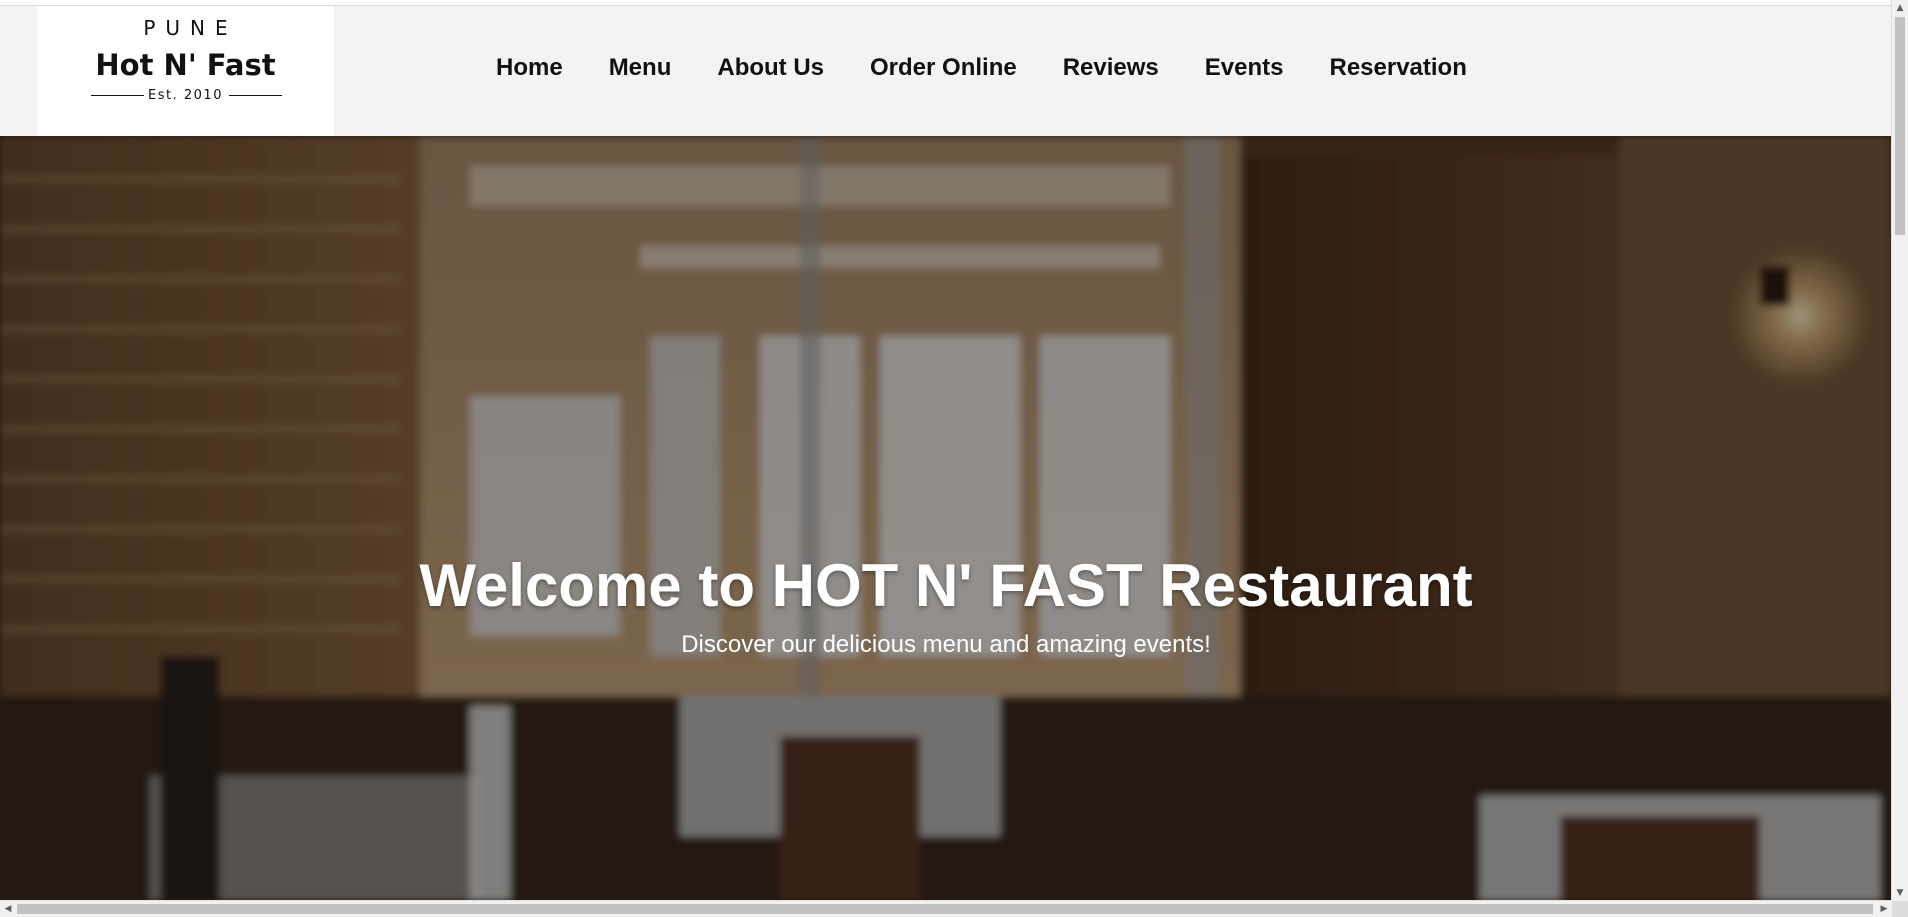 Image resolution: width=1908 pixels, height=917 pixels. I want to click on scroll-down-arrow-icon: ▼, so click(1900, 893).